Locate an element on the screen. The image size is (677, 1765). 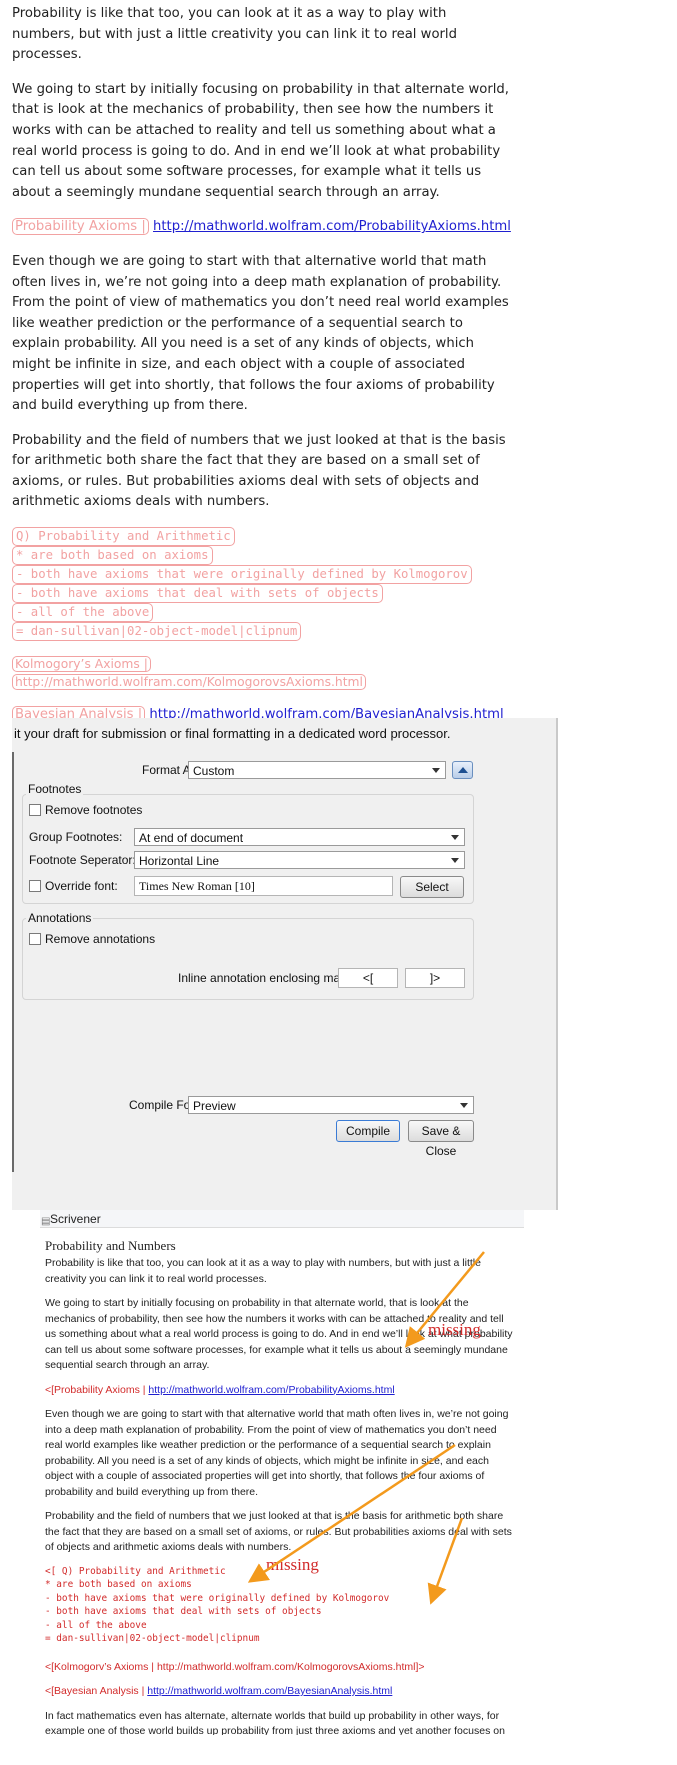
arrow-to-kolmogorov-line is located at coordinates (445, 1561).